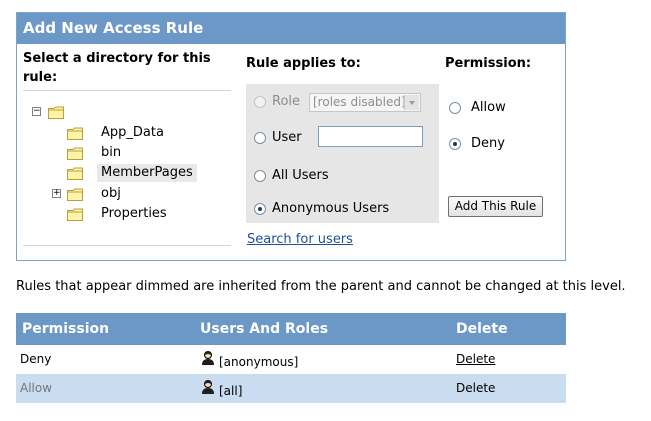 This screenshot has height=421, width=651. I want to click on panel-title: Add New Access Rule, so click(291, 28).